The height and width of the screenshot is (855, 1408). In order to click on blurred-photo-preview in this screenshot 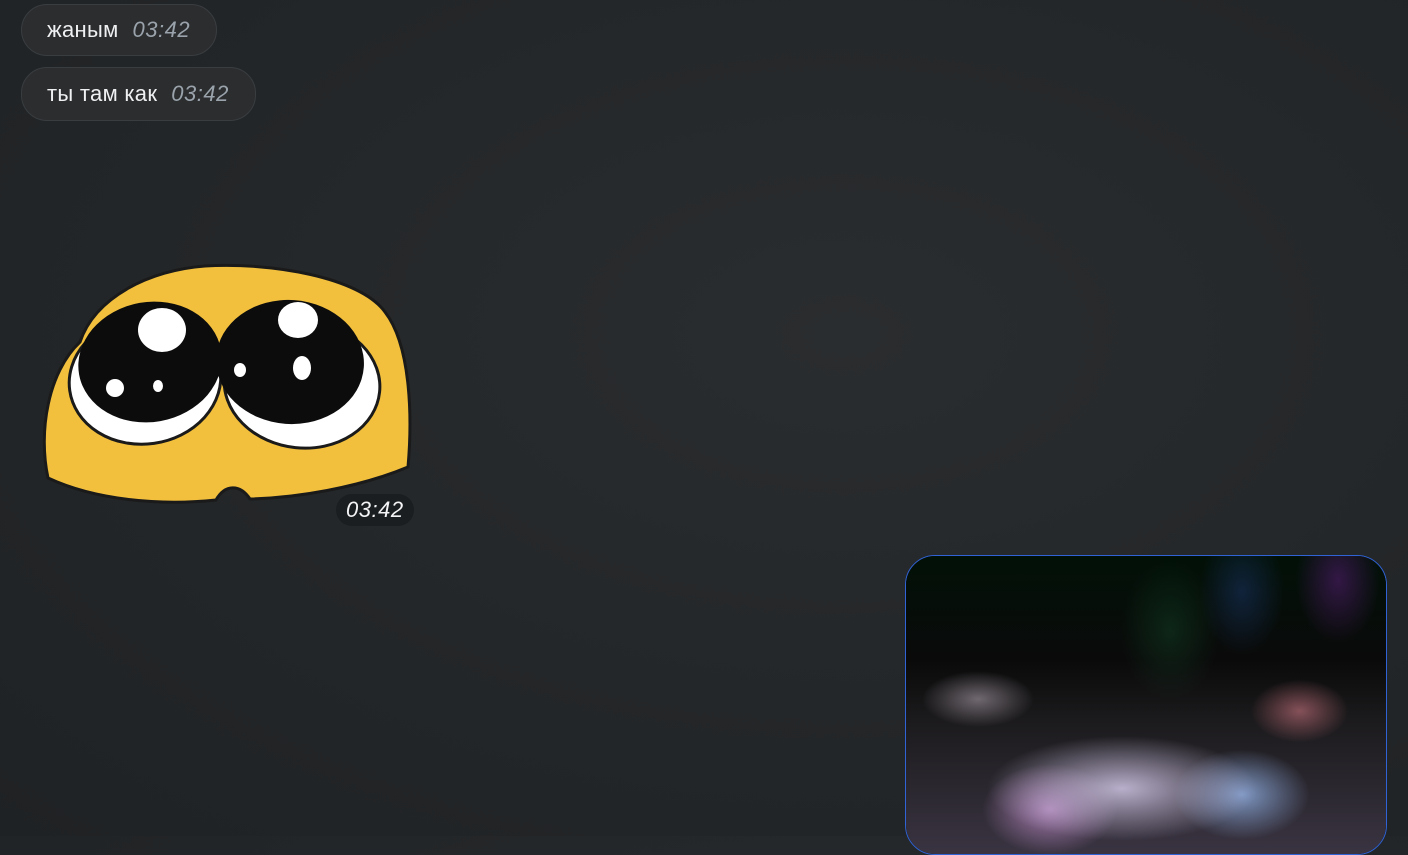, I will do `click(1146, 705)`.